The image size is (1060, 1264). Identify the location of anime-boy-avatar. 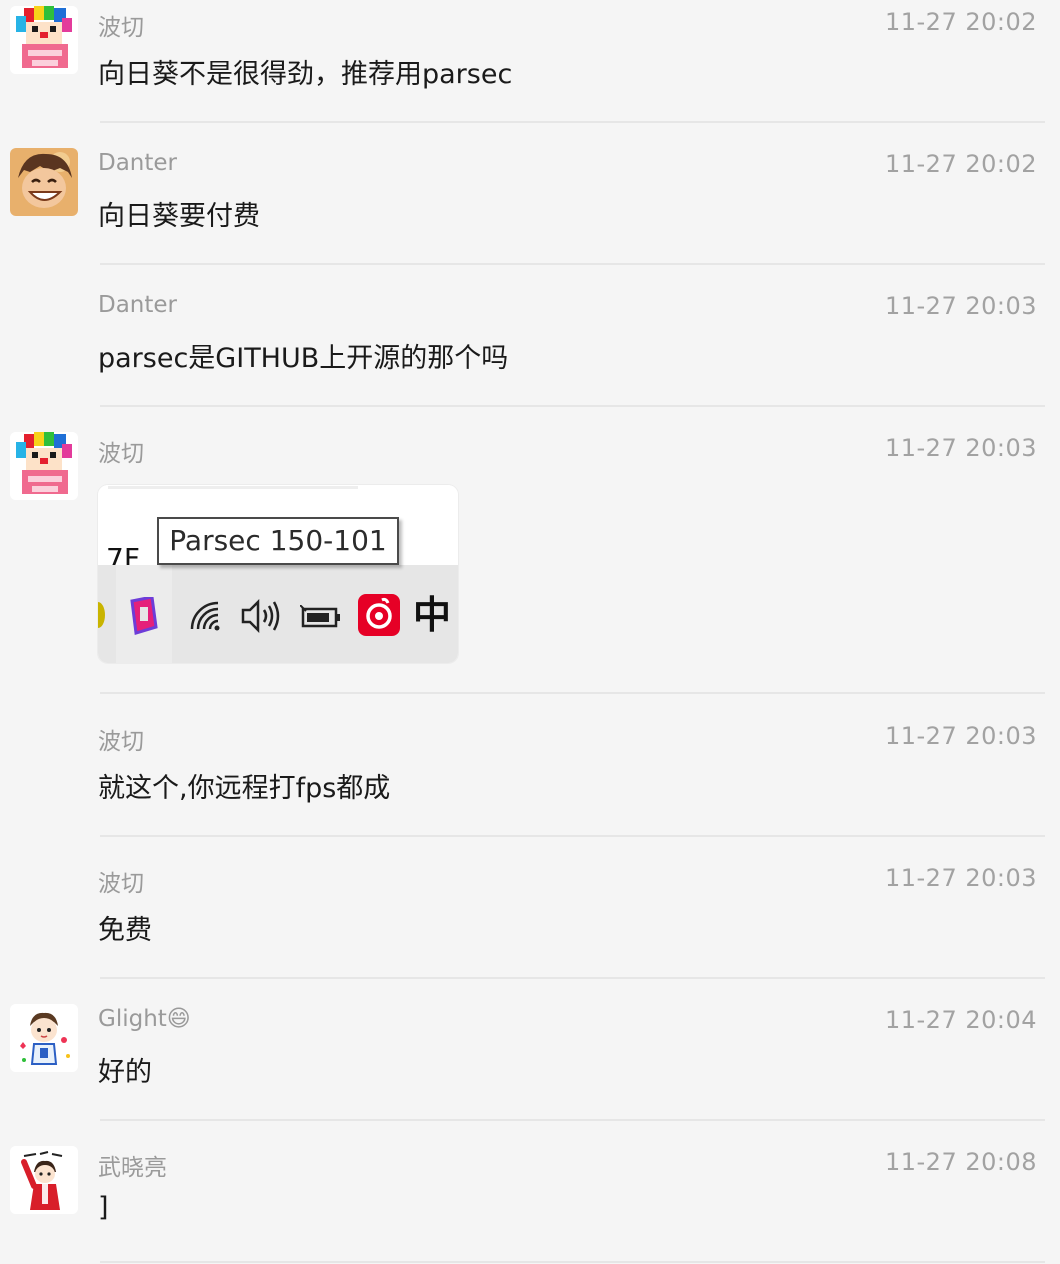
(44, 182).